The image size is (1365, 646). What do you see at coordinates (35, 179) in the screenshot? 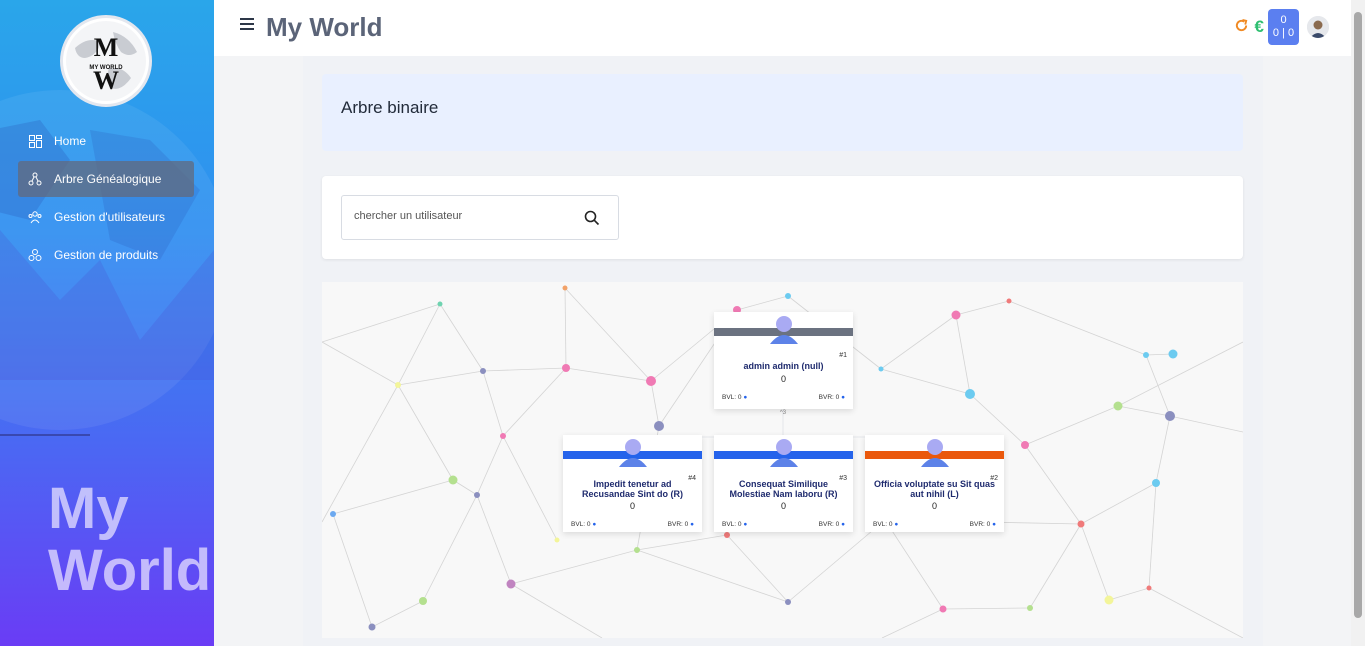
I see `tree-icon` at bounding box center [35, 179].